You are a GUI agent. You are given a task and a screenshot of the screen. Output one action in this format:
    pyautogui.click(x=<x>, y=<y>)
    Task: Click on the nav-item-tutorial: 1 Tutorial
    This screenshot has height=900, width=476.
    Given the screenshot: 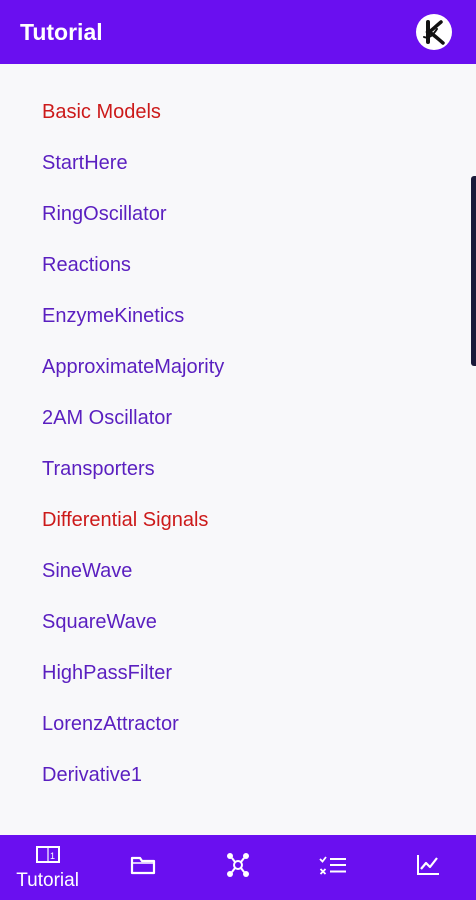 What is the action you would take?
    pyautogui.click(x=47, y=867)
    